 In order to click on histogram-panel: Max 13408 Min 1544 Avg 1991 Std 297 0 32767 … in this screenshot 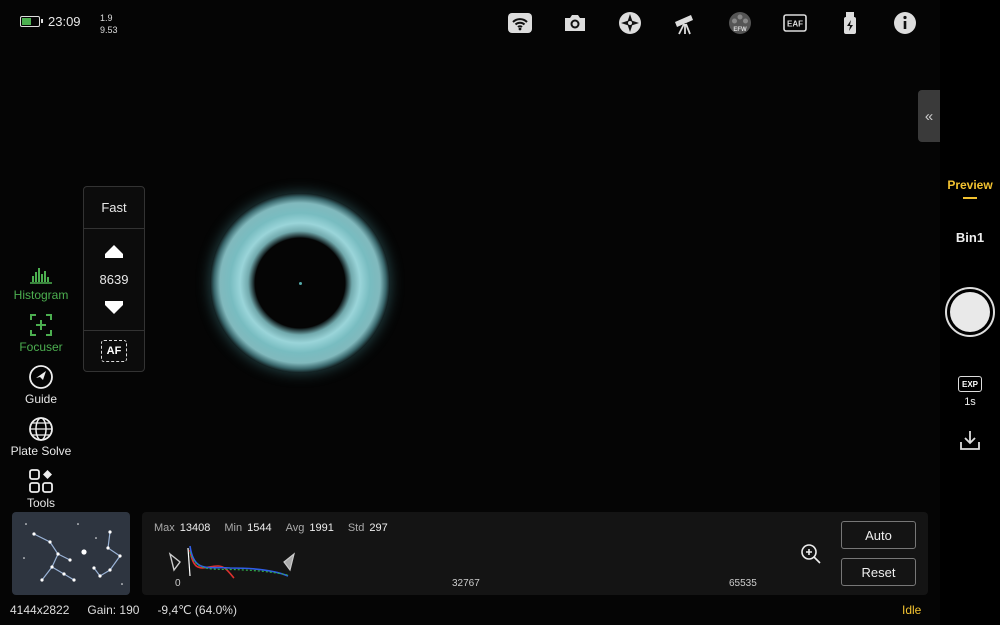, I will do `click(535, 553)`.